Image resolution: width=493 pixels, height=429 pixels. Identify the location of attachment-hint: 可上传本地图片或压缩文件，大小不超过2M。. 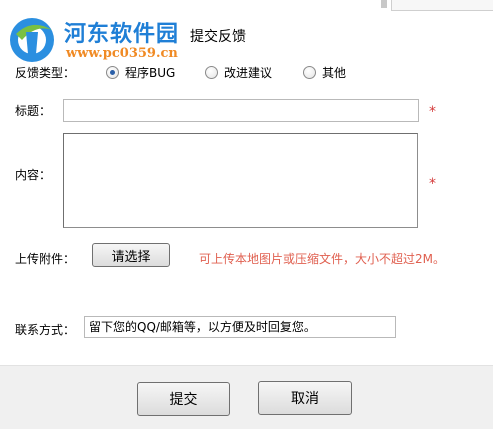
(322, 259).